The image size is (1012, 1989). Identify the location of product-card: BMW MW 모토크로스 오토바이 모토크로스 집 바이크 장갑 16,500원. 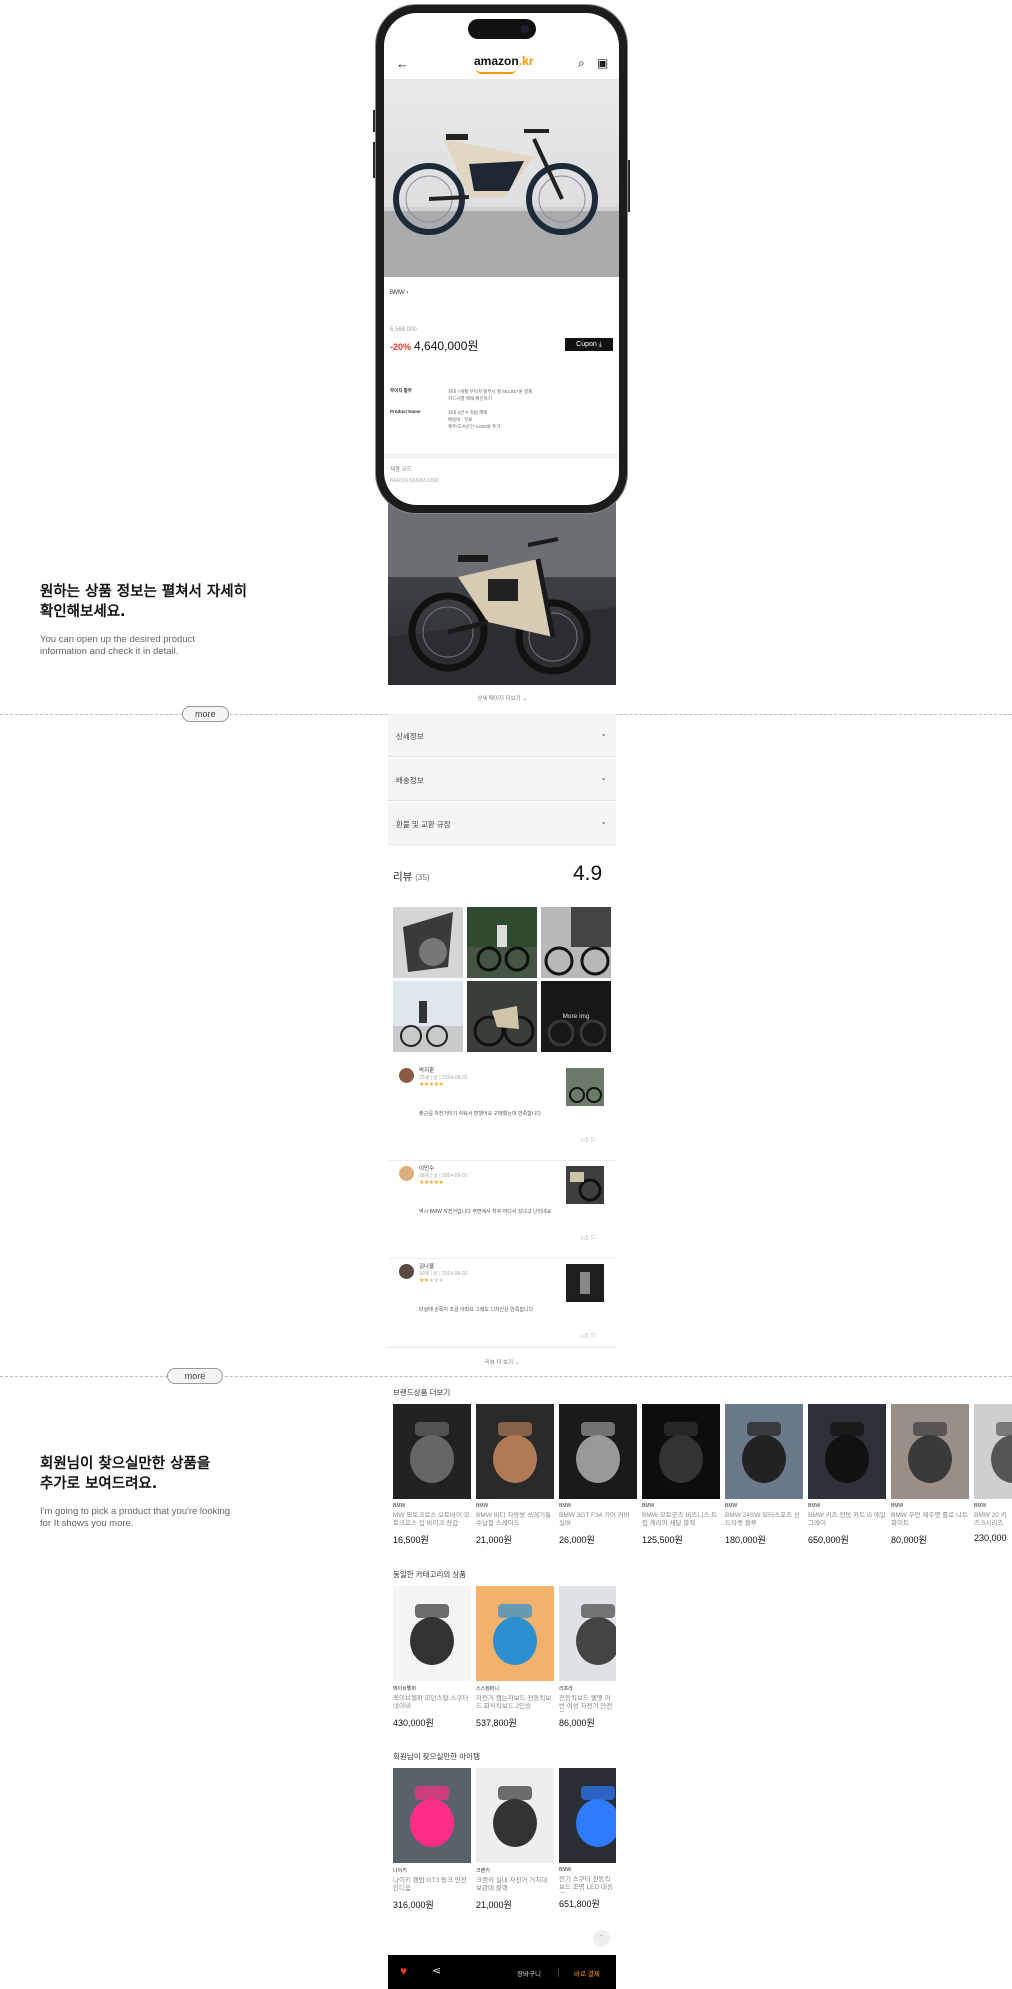
(432, 1475).